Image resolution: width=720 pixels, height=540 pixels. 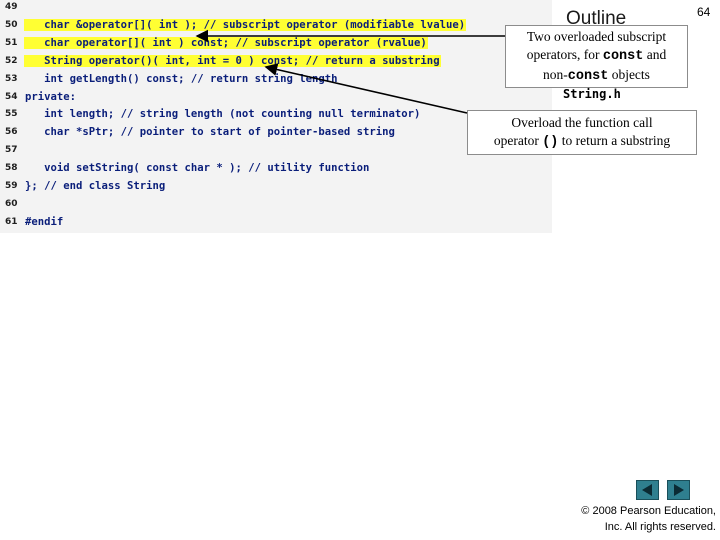 What do you see at coordinates (648, 511) in the screenshot?
I see `copyright-line: © 2008 Pearson Education,` at bounding box center [648, 511].